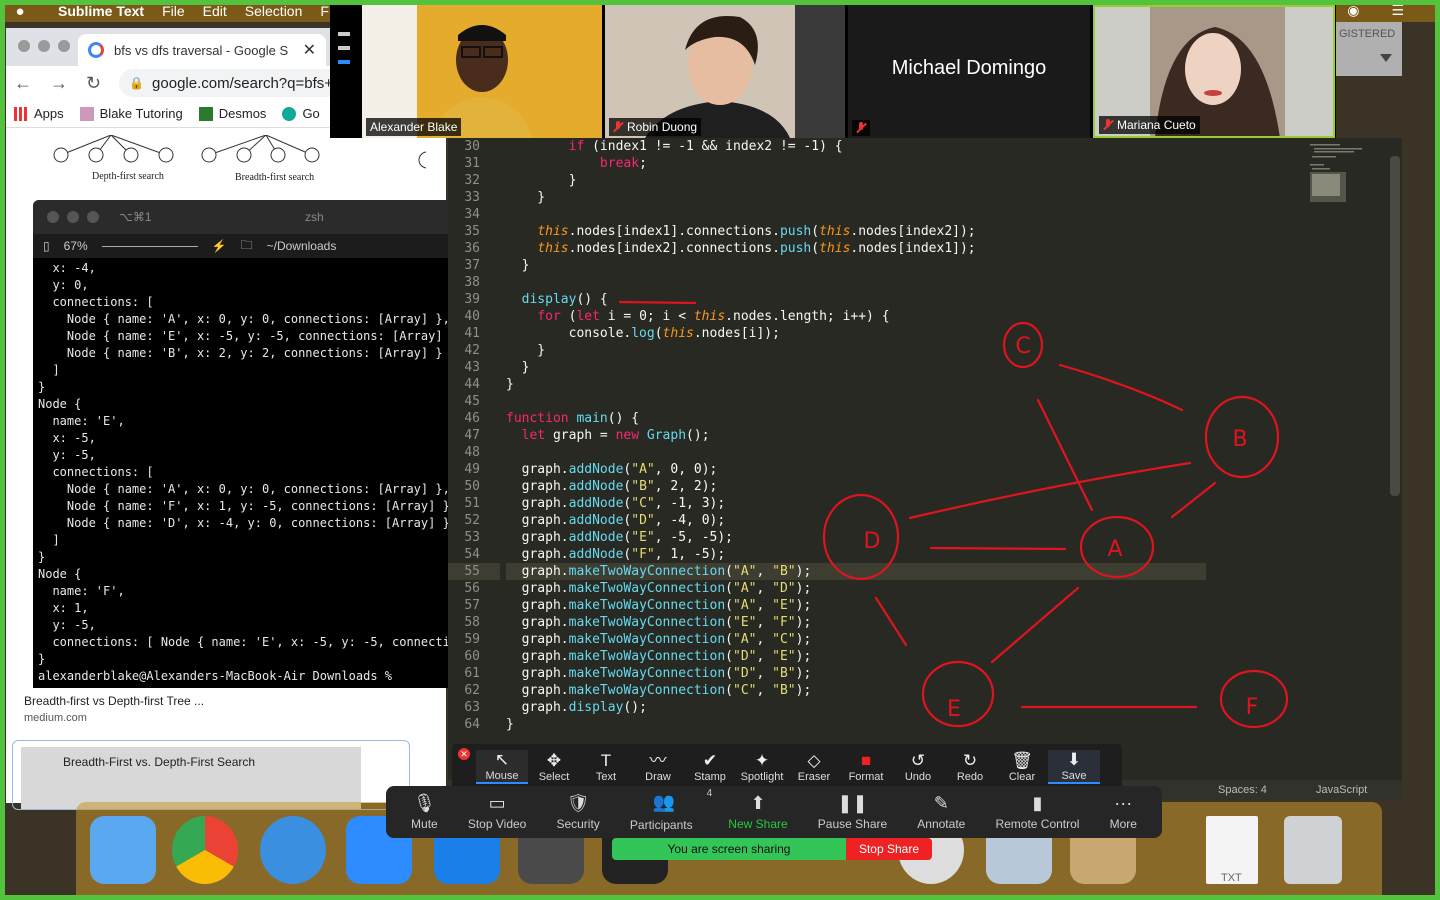 The image size is (1440, 900). What do you see at coordinates (606, 767) in the screenshot?
I see `annotate-text-button: T Text` at bounding box center [606, 767].